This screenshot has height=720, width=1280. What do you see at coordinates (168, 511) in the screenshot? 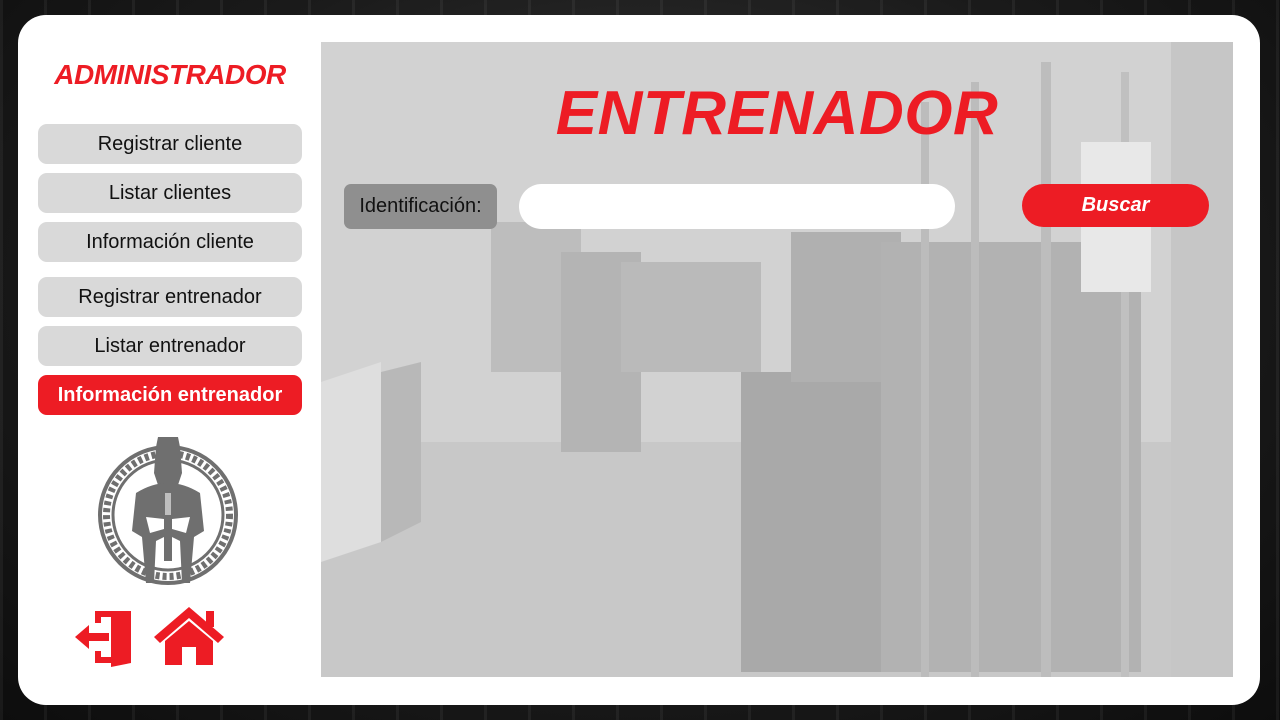
I see `spartan-helmet-logo` at bounding box center [168, 511].